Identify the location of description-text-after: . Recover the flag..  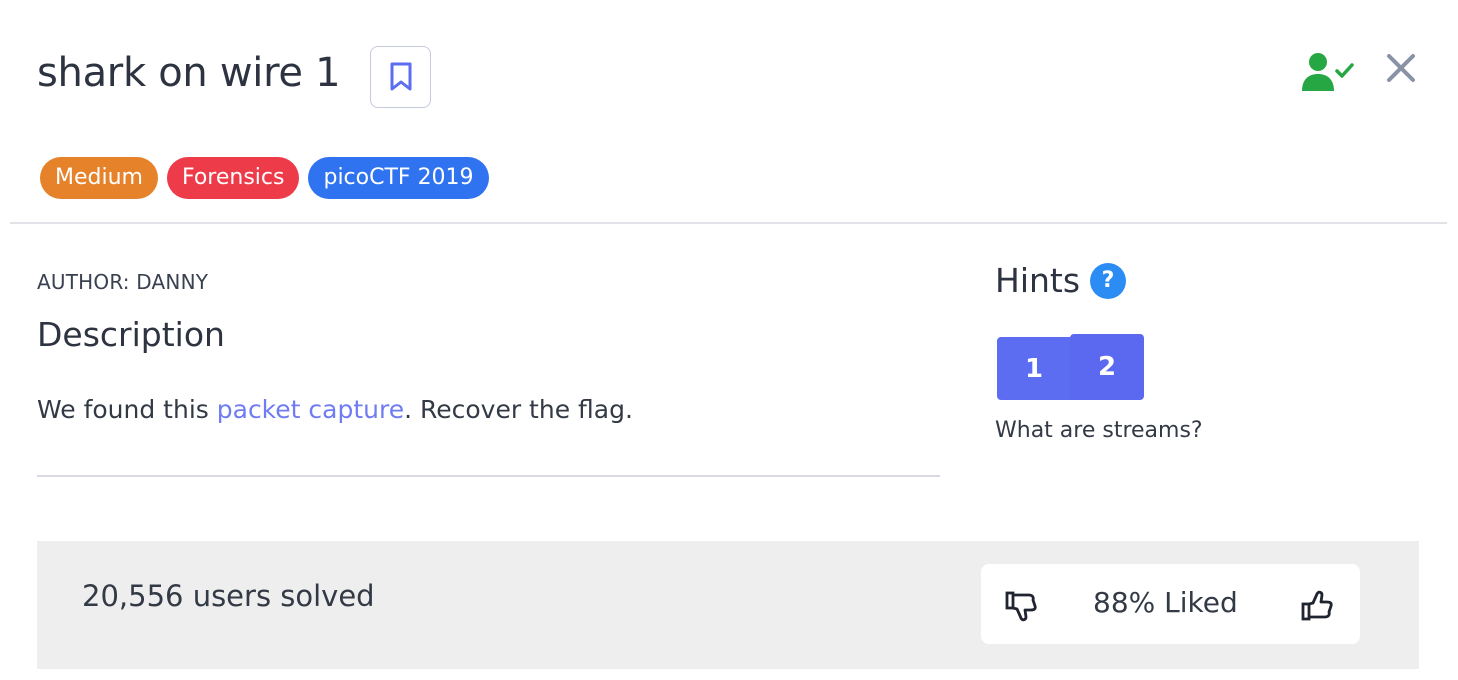
(518, 409).